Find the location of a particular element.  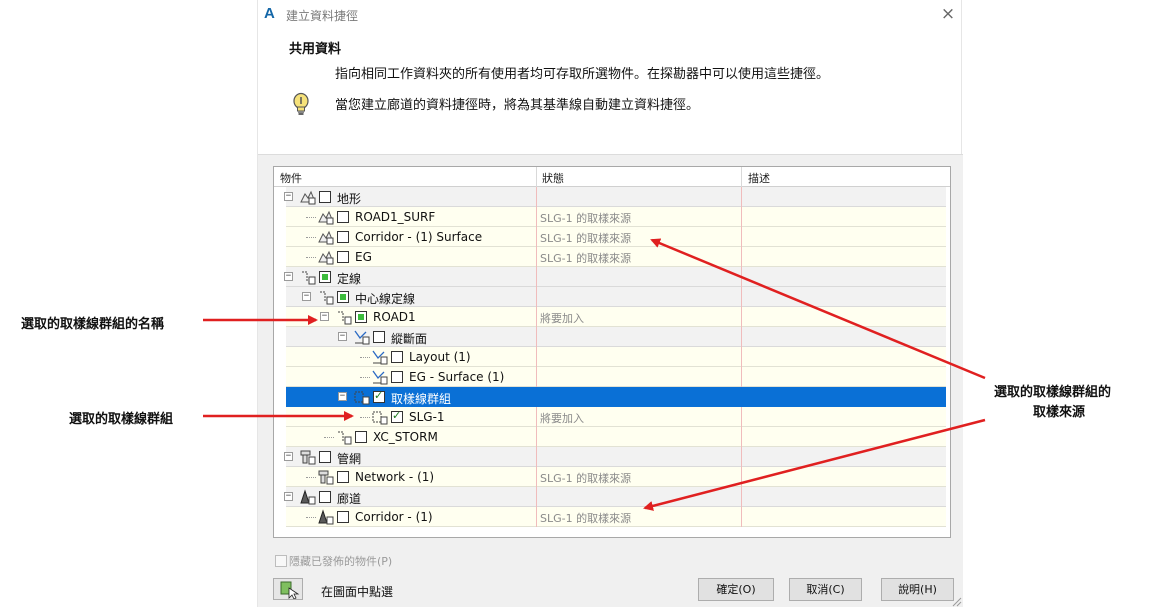

ok-button: 確定(O) is located at coordinates (736, 589).